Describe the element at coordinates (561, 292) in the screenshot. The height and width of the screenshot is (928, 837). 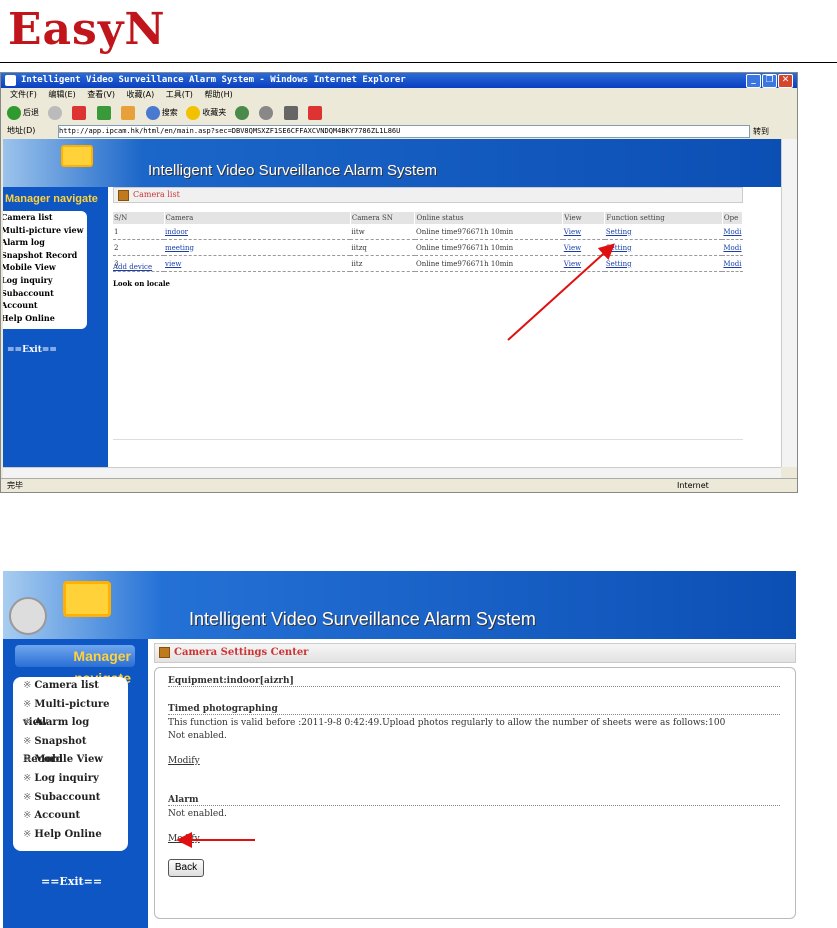
I see `arrow-to-setting` at that location.